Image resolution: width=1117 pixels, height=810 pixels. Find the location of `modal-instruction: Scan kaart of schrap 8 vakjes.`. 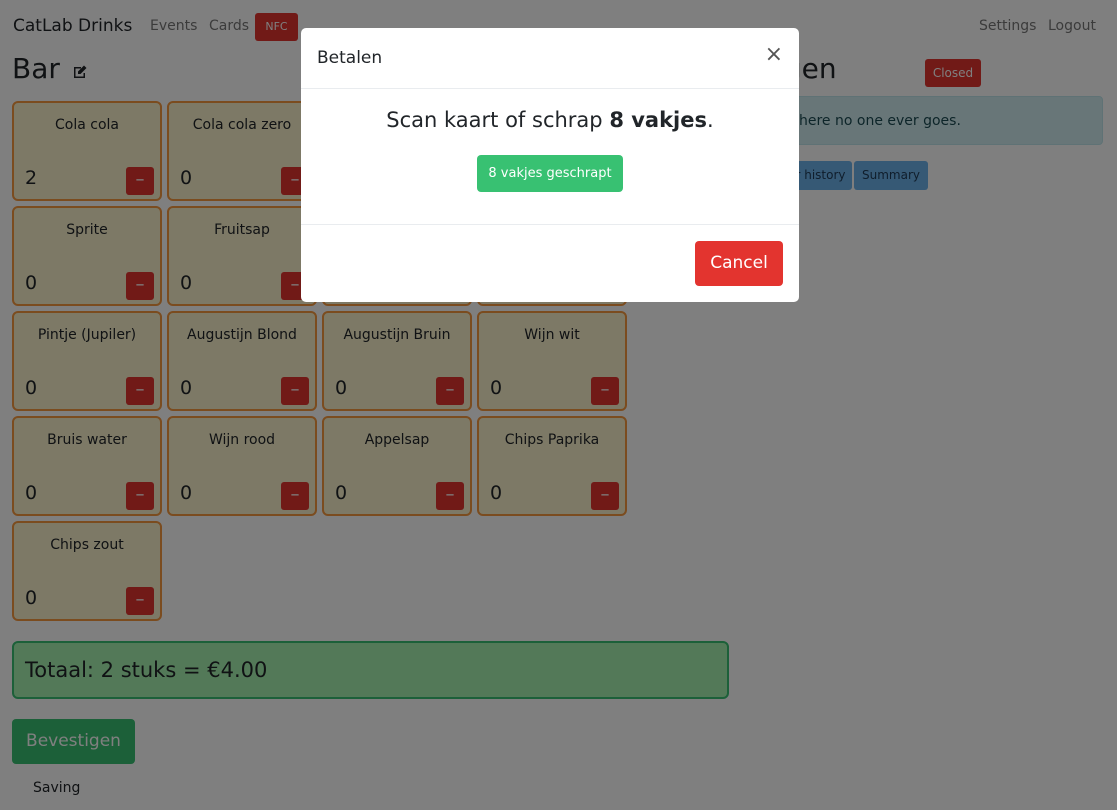

modal-instruction: Scan kaart of schrap 8 vakjes. is located at coordinates (550, 120).